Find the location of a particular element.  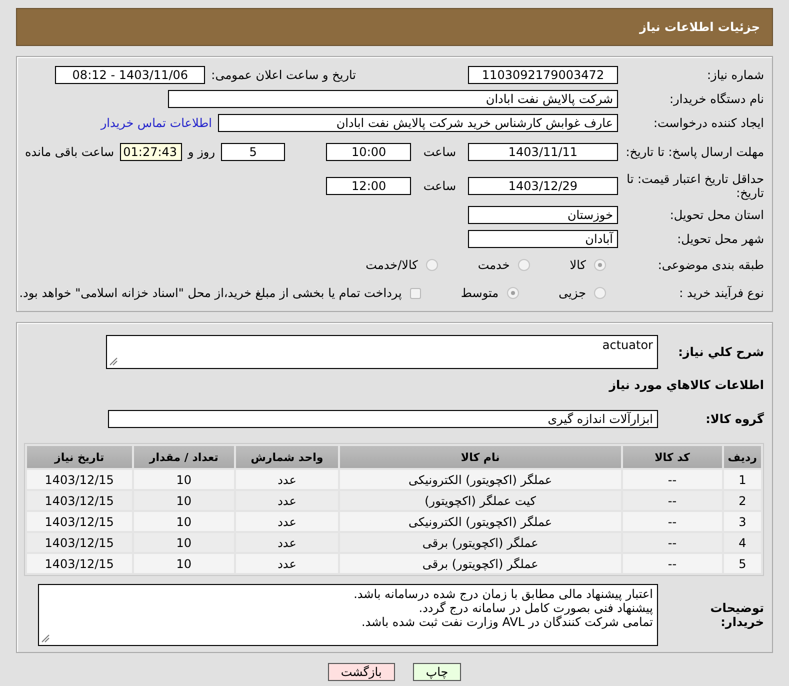

table-cell: کیت عملگر (اکچویتور) is located at coordinates (480, 500).